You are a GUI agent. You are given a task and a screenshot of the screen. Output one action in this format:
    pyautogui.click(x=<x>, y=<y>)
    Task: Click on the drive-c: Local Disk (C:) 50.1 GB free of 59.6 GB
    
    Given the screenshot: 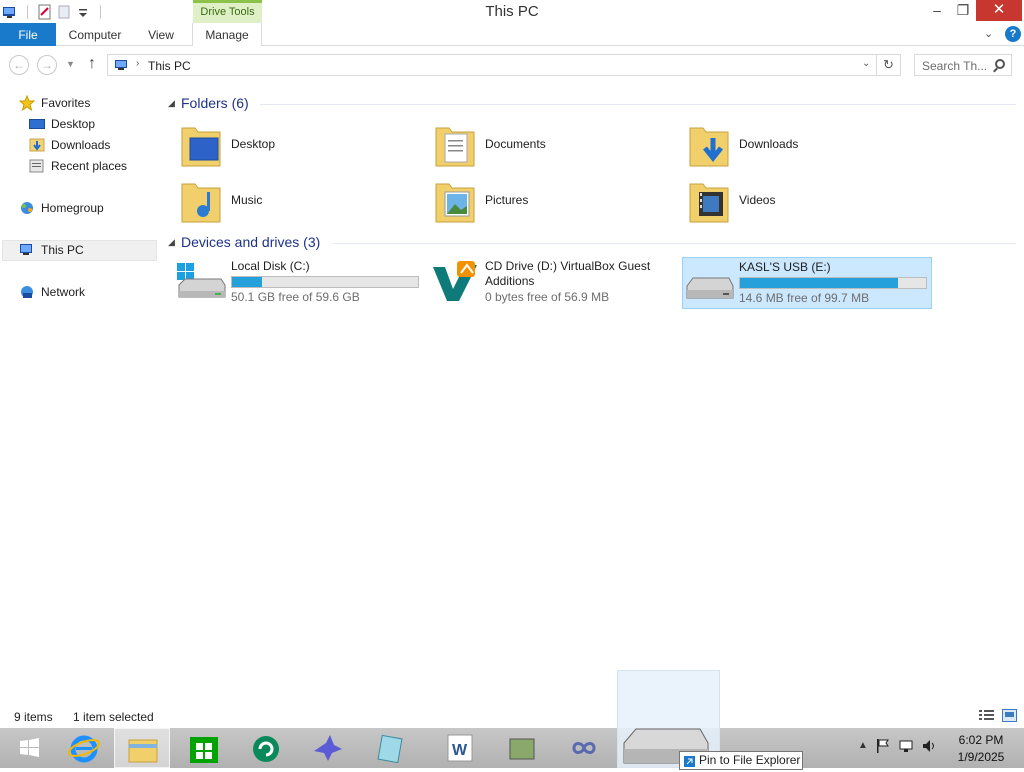 What is the action you would take?
    pyautogui.click(x=304, y=283)
    